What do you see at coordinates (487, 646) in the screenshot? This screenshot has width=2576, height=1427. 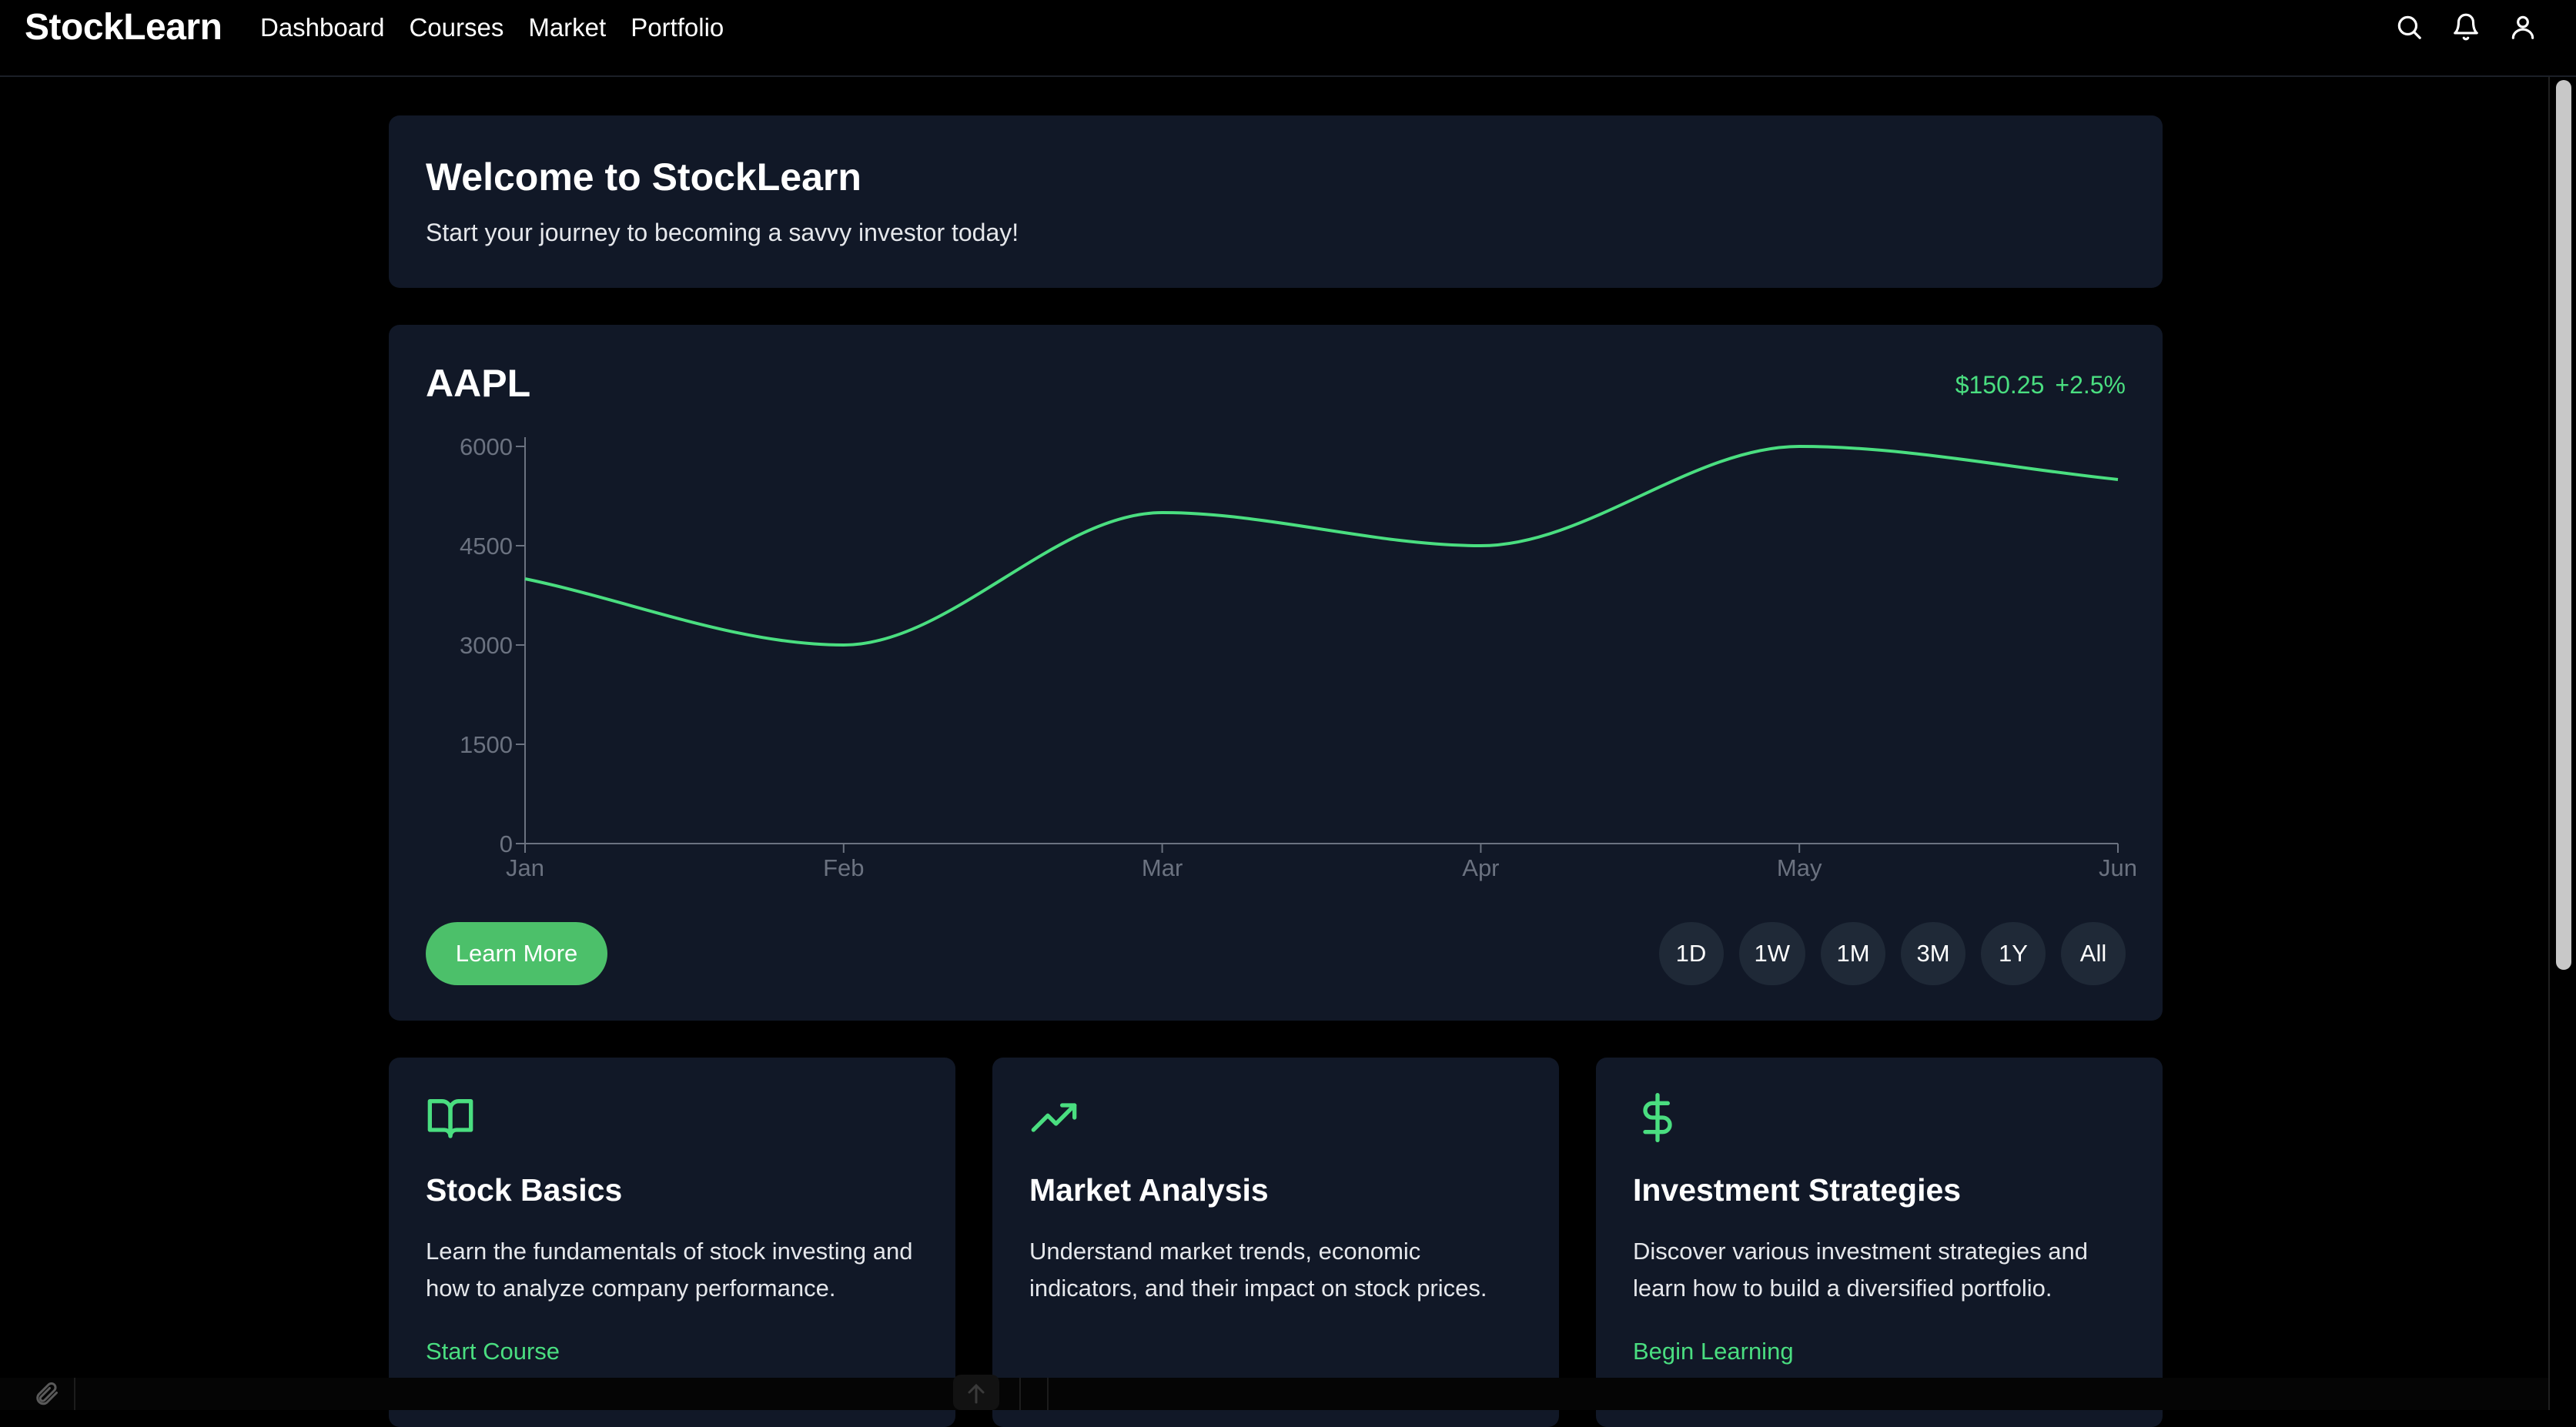 I see `y-tick-label: 3000` at bounding box center [487, 646].